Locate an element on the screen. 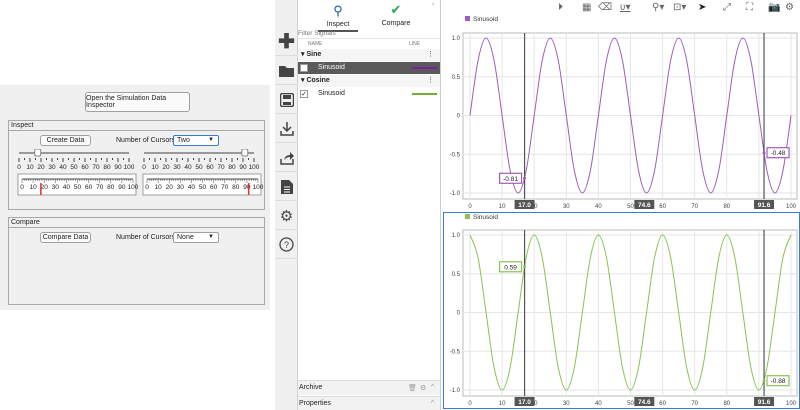  y-tick-label: 0 is located at coordinates (459, 314).